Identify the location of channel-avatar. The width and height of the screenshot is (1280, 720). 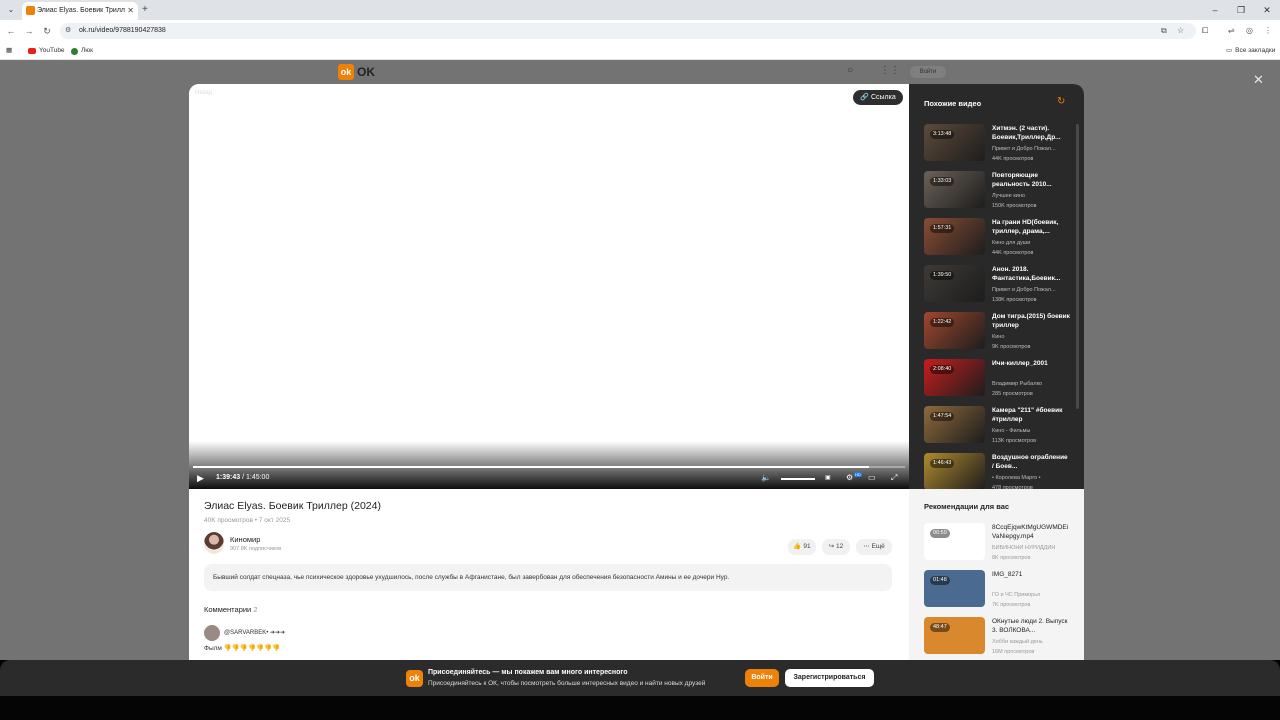
(214, 543).